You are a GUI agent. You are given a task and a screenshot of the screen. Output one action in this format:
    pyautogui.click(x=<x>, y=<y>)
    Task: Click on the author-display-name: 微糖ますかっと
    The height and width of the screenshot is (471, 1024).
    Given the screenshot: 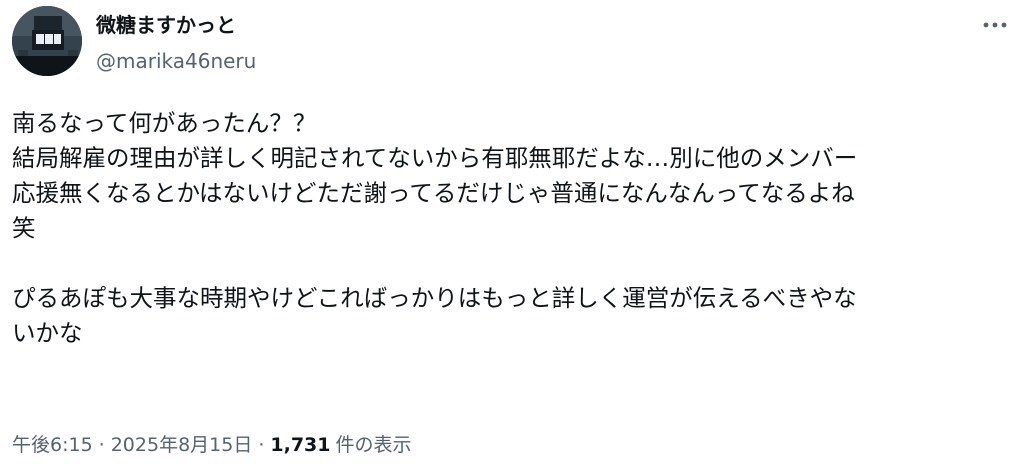 What is the action you would take?
    pyautogui.click(x=166, y=25)
    